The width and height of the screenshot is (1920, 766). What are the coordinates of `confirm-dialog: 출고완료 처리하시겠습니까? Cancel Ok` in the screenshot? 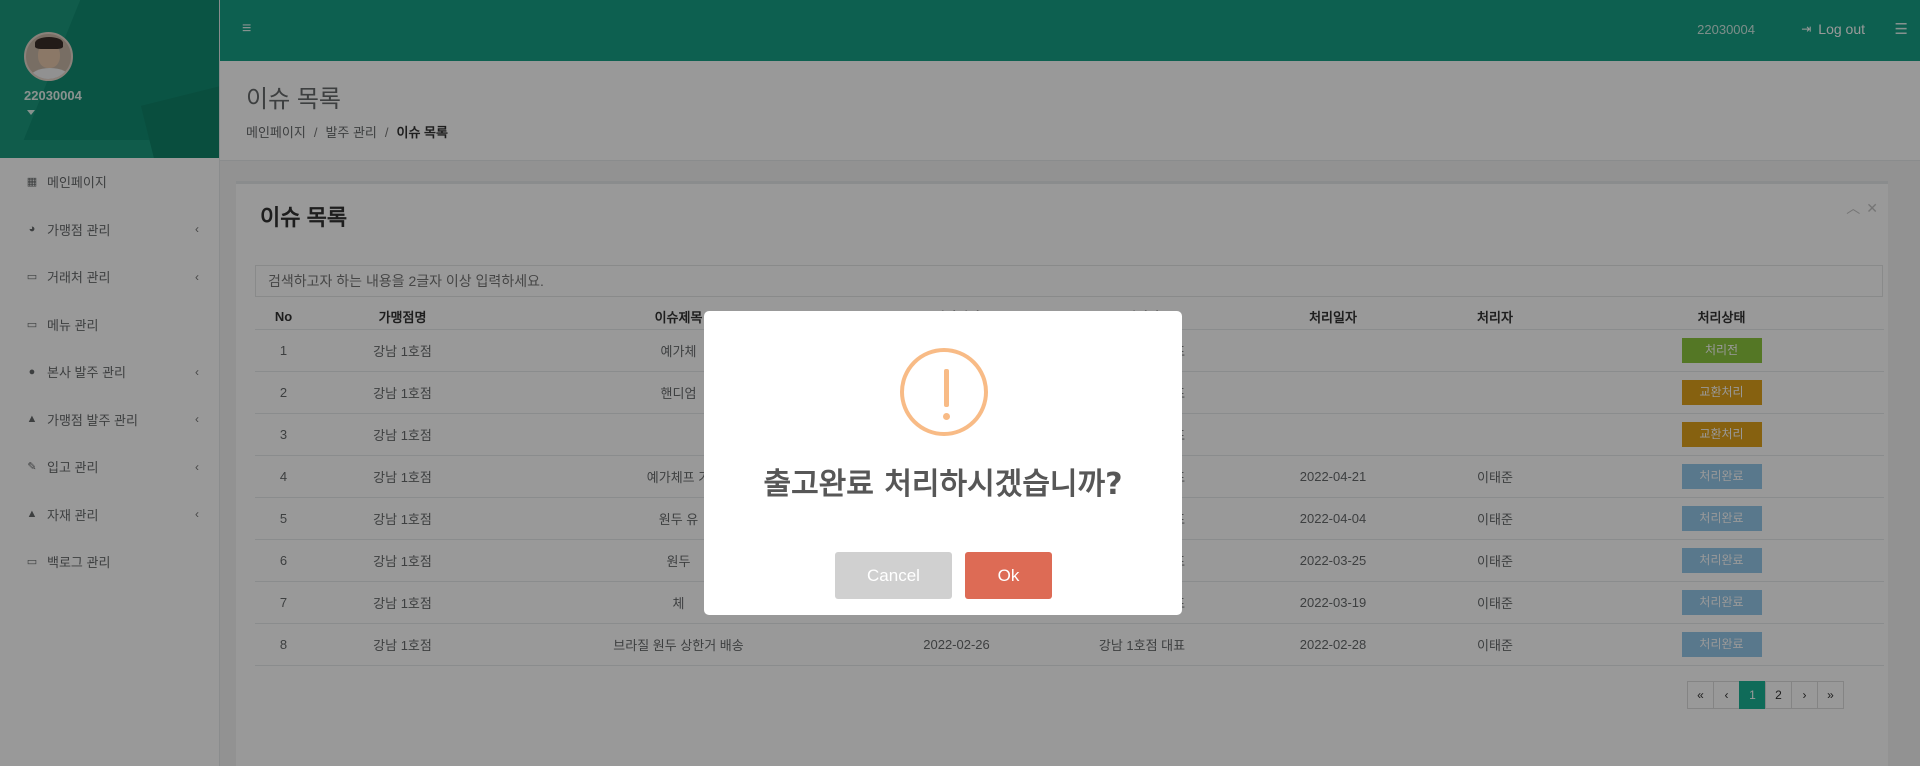 It's located at (943, 463).